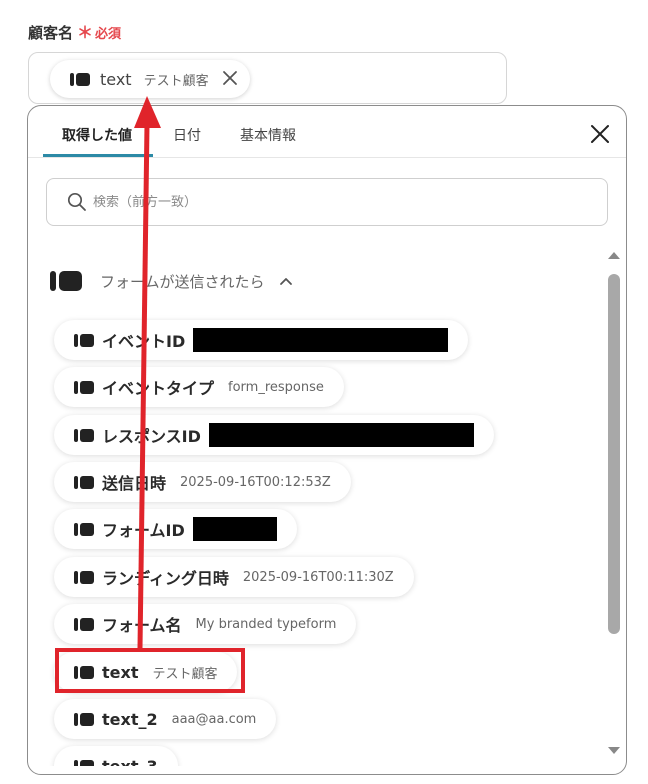 Image resolution: width=648 pixels, height=784 pixels. I want to click on search-icon, so click(76, 201).